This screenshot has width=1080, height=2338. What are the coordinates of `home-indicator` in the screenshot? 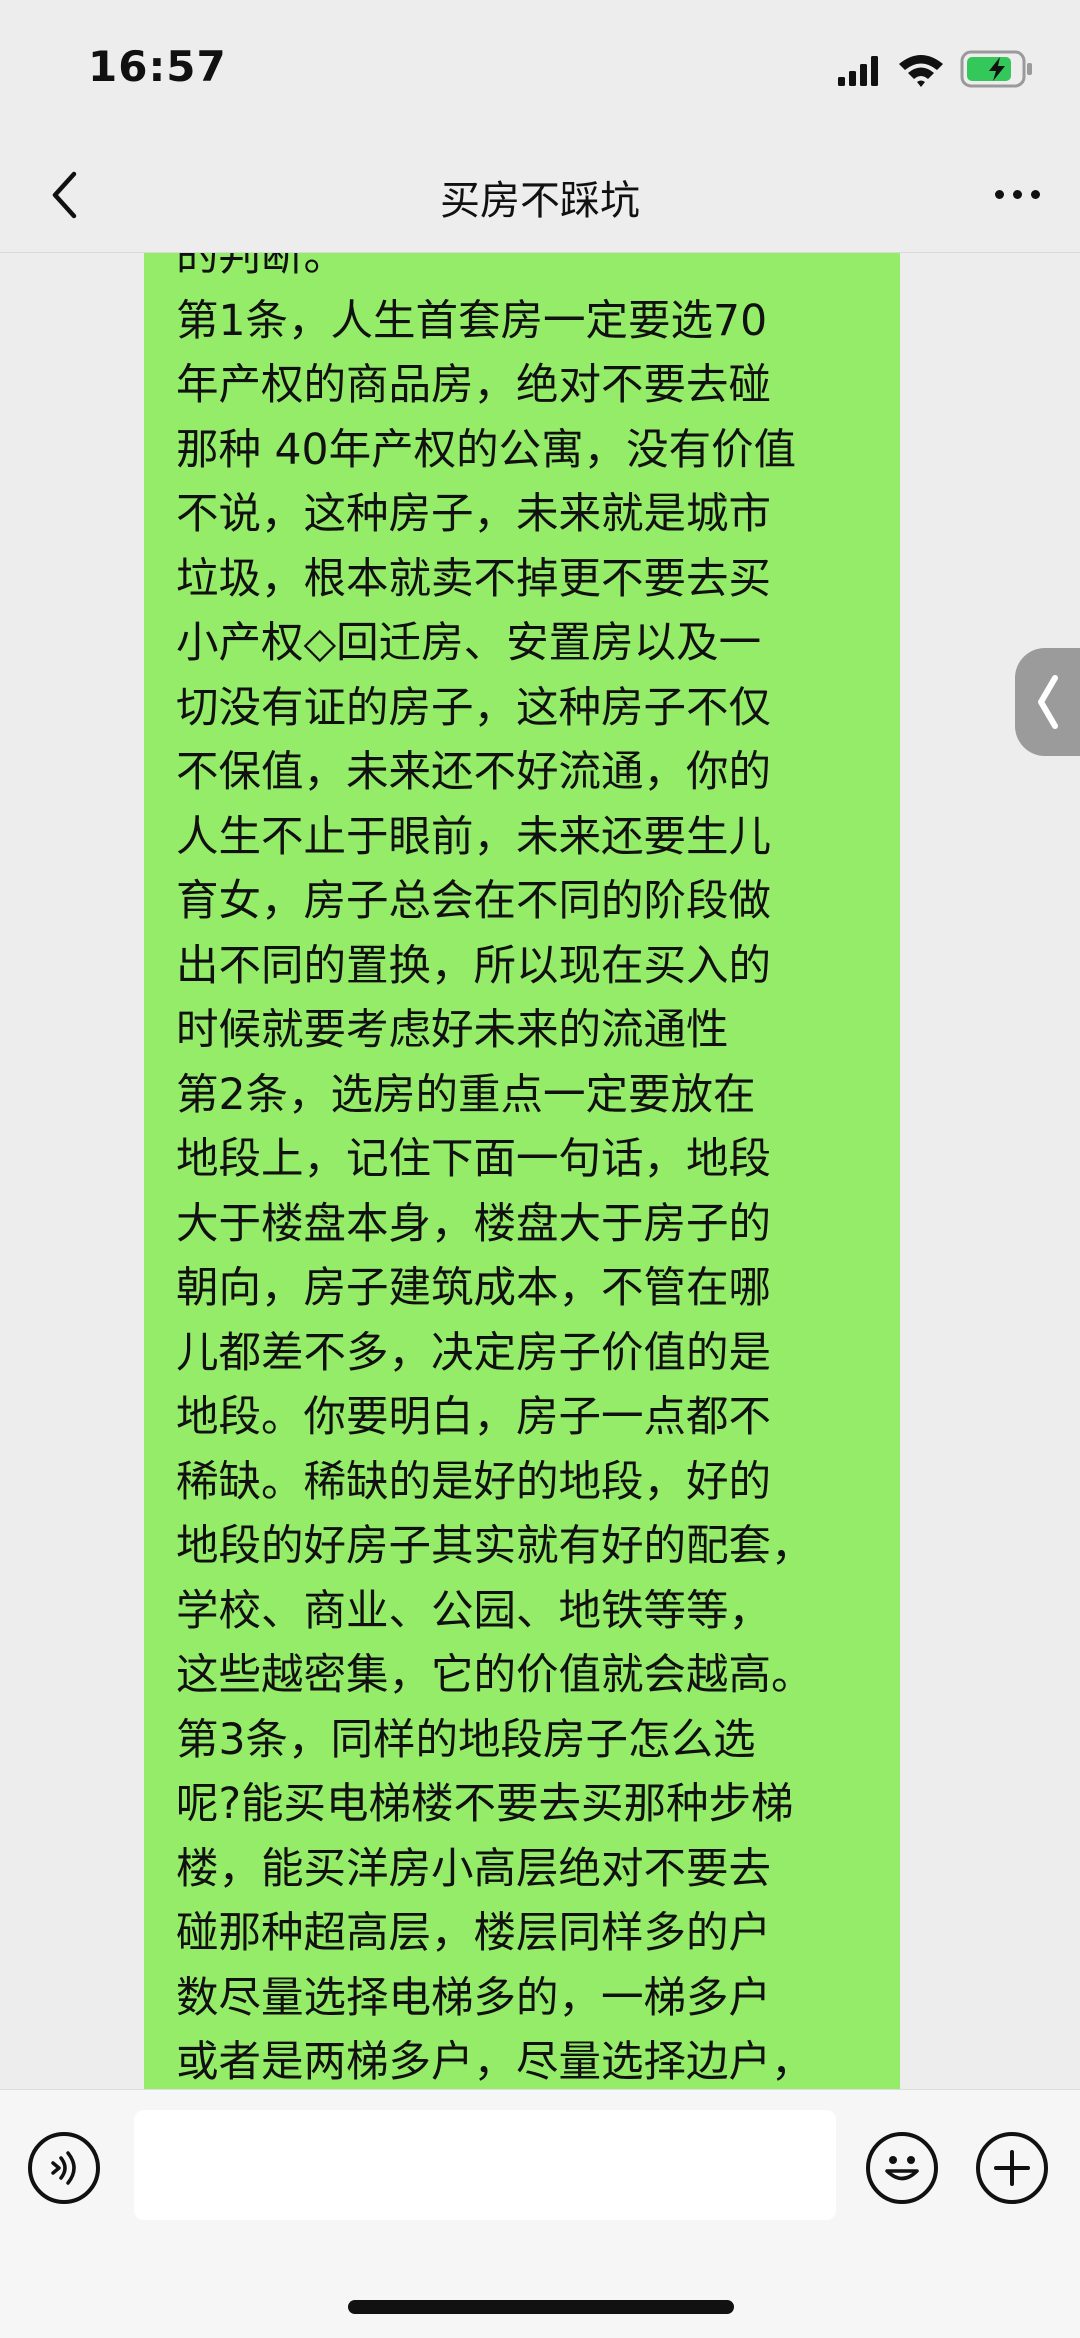 It's located at (541, 2307).